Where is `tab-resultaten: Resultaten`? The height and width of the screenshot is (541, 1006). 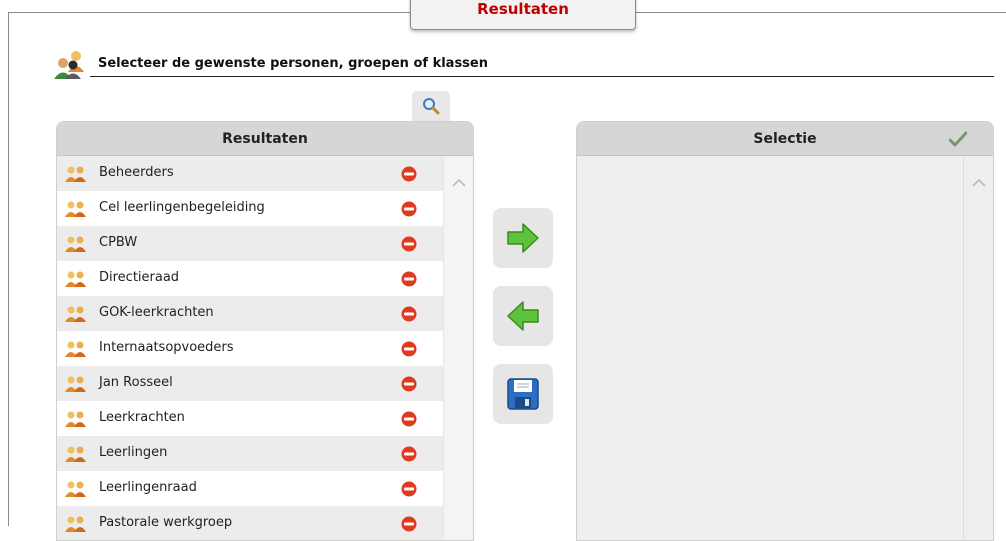
tab-resultaten: Resultaten is located at coordinates (523, 15).